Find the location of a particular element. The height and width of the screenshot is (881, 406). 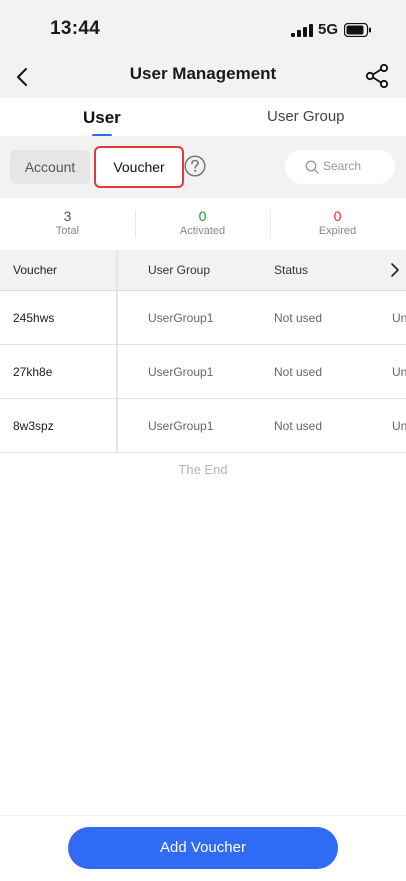

network-type: 5G is located at coordinates (328, 29).